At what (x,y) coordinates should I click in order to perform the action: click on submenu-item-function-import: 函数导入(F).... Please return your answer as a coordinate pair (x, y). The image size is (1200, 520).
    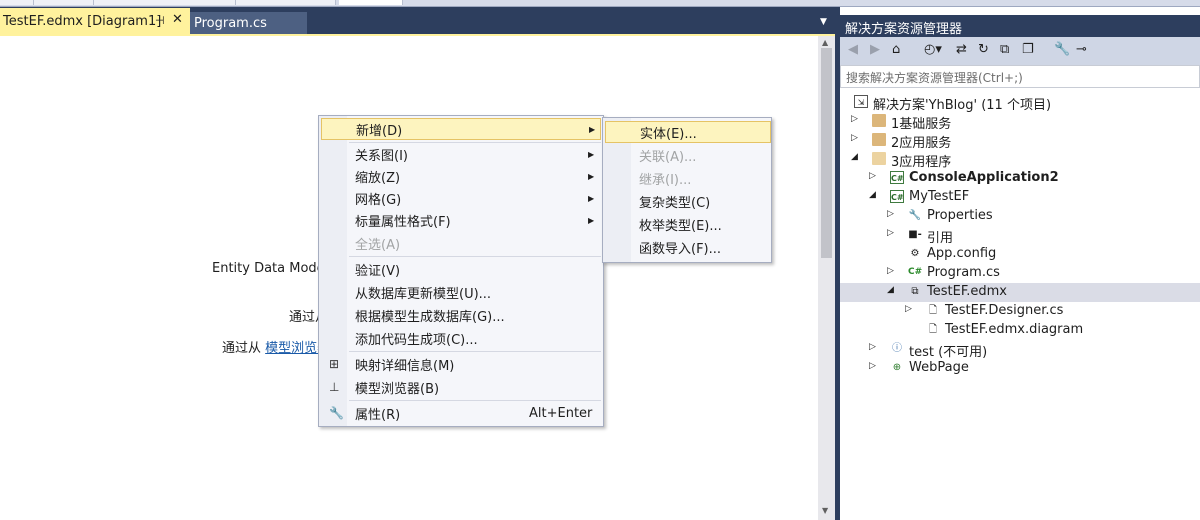
    Looking at the image, I should click on (688, 247).